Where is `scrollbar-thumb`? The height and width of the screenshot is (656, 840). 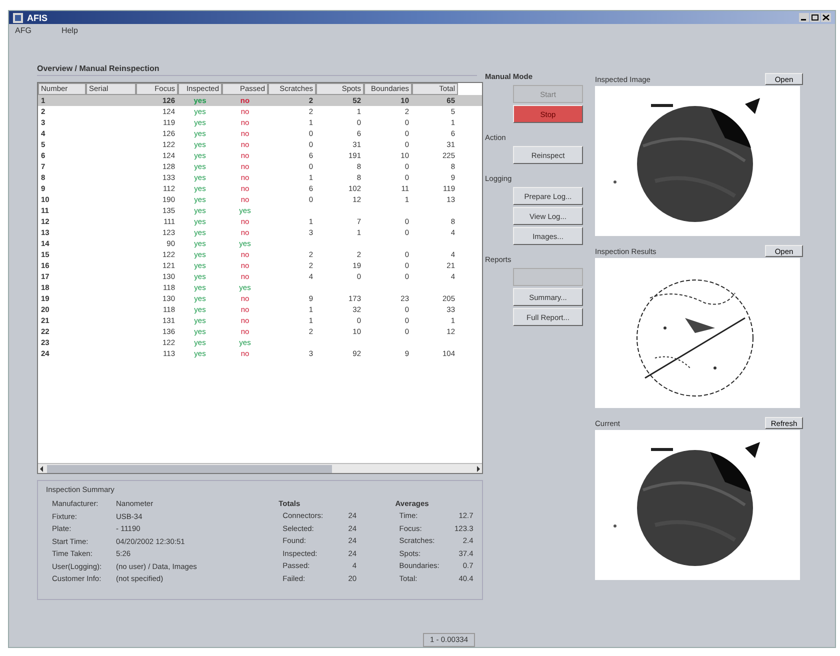
scrollbar-thumb is located at coordinates (189, 468).